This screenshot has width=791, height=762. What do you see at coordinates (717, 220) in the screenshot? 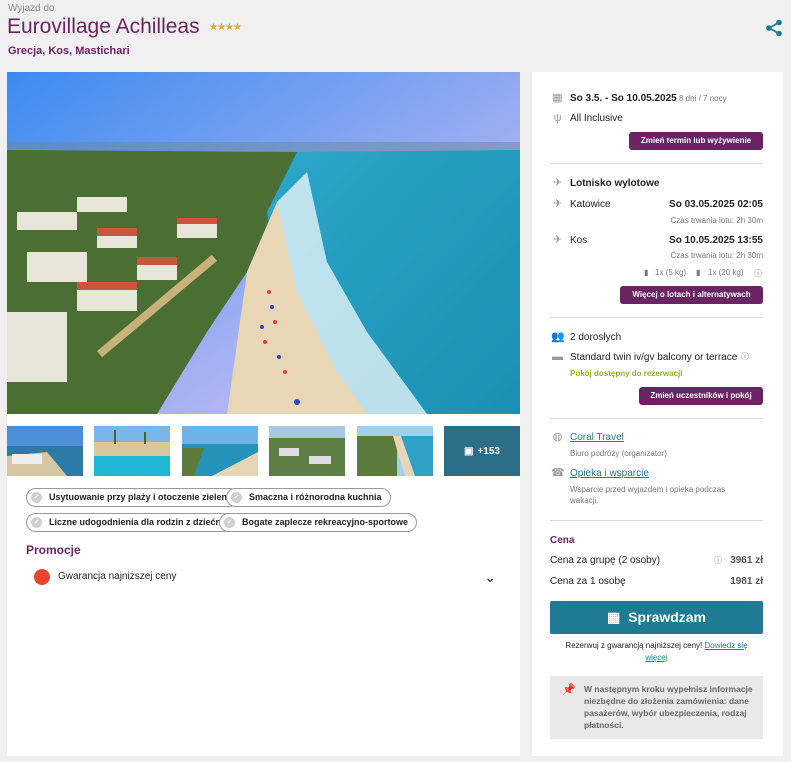
I see `outbound-flight-duration: Czas trwania lotu: 2h 30m` at bounding box center [717, 220].